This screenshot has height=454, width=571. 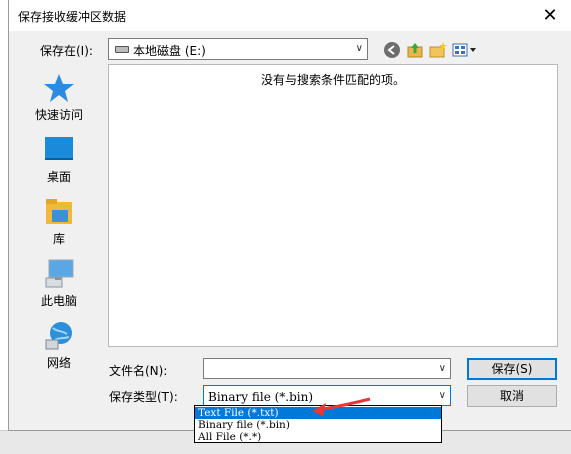 What do you see at coordinates (59, 163) in the screenshot?
I see `place-desktop: 桌面` at bounding box center [59, 163].